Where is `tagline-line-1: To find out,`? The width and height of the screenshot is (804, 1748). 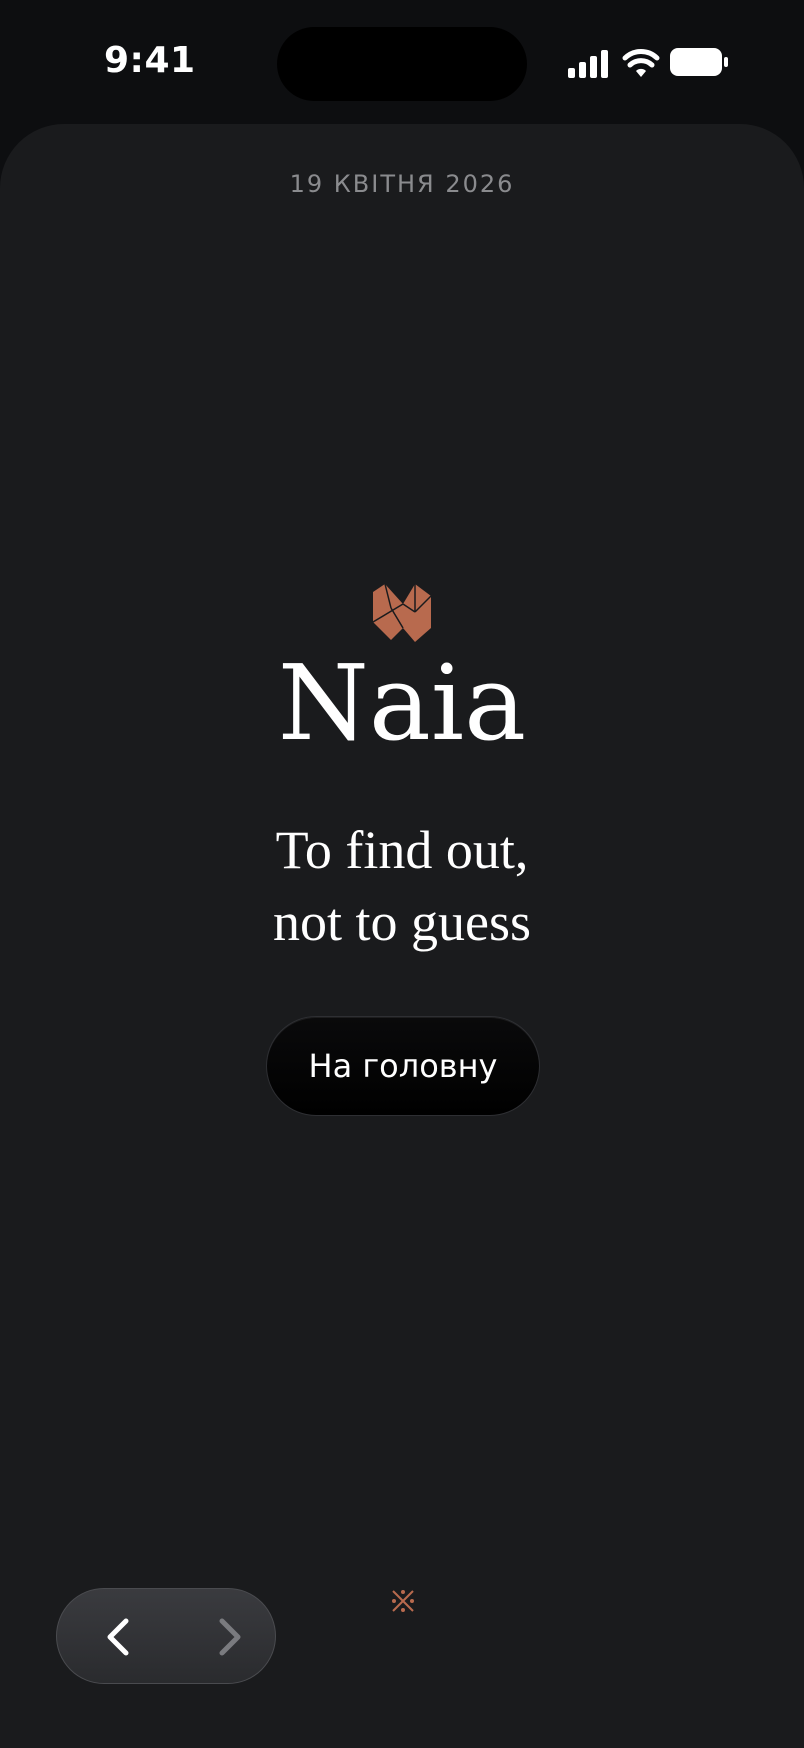 tagline-line-1: To find out, is located at coordinates (402, 850).